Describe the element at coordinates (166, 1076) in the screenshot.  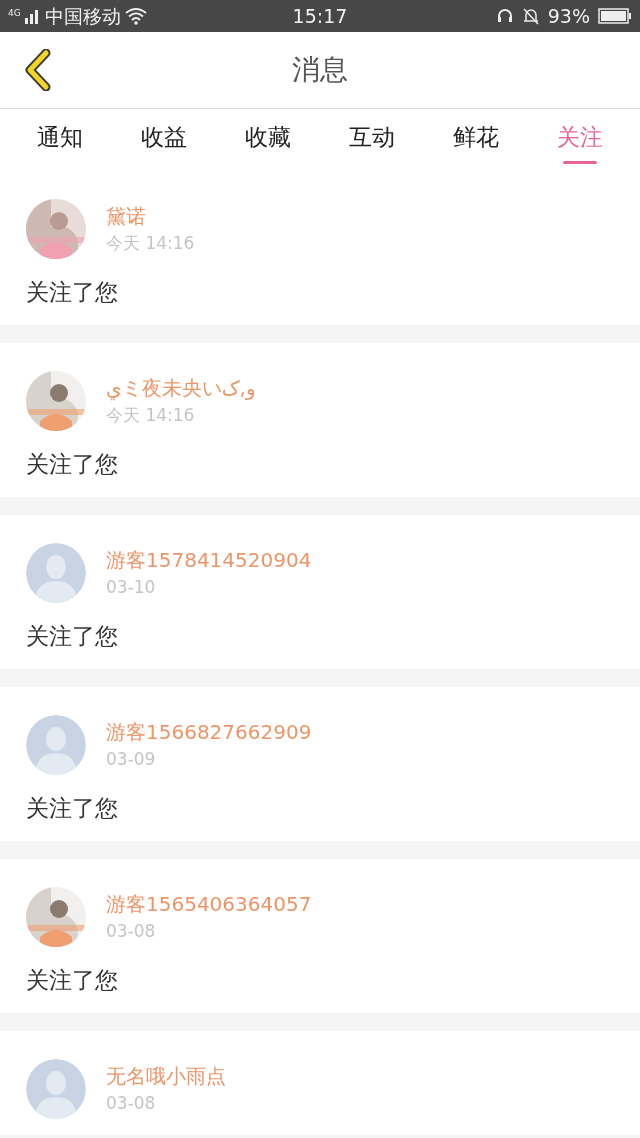
I see `user-name: 无名哦小雨点` at that location.